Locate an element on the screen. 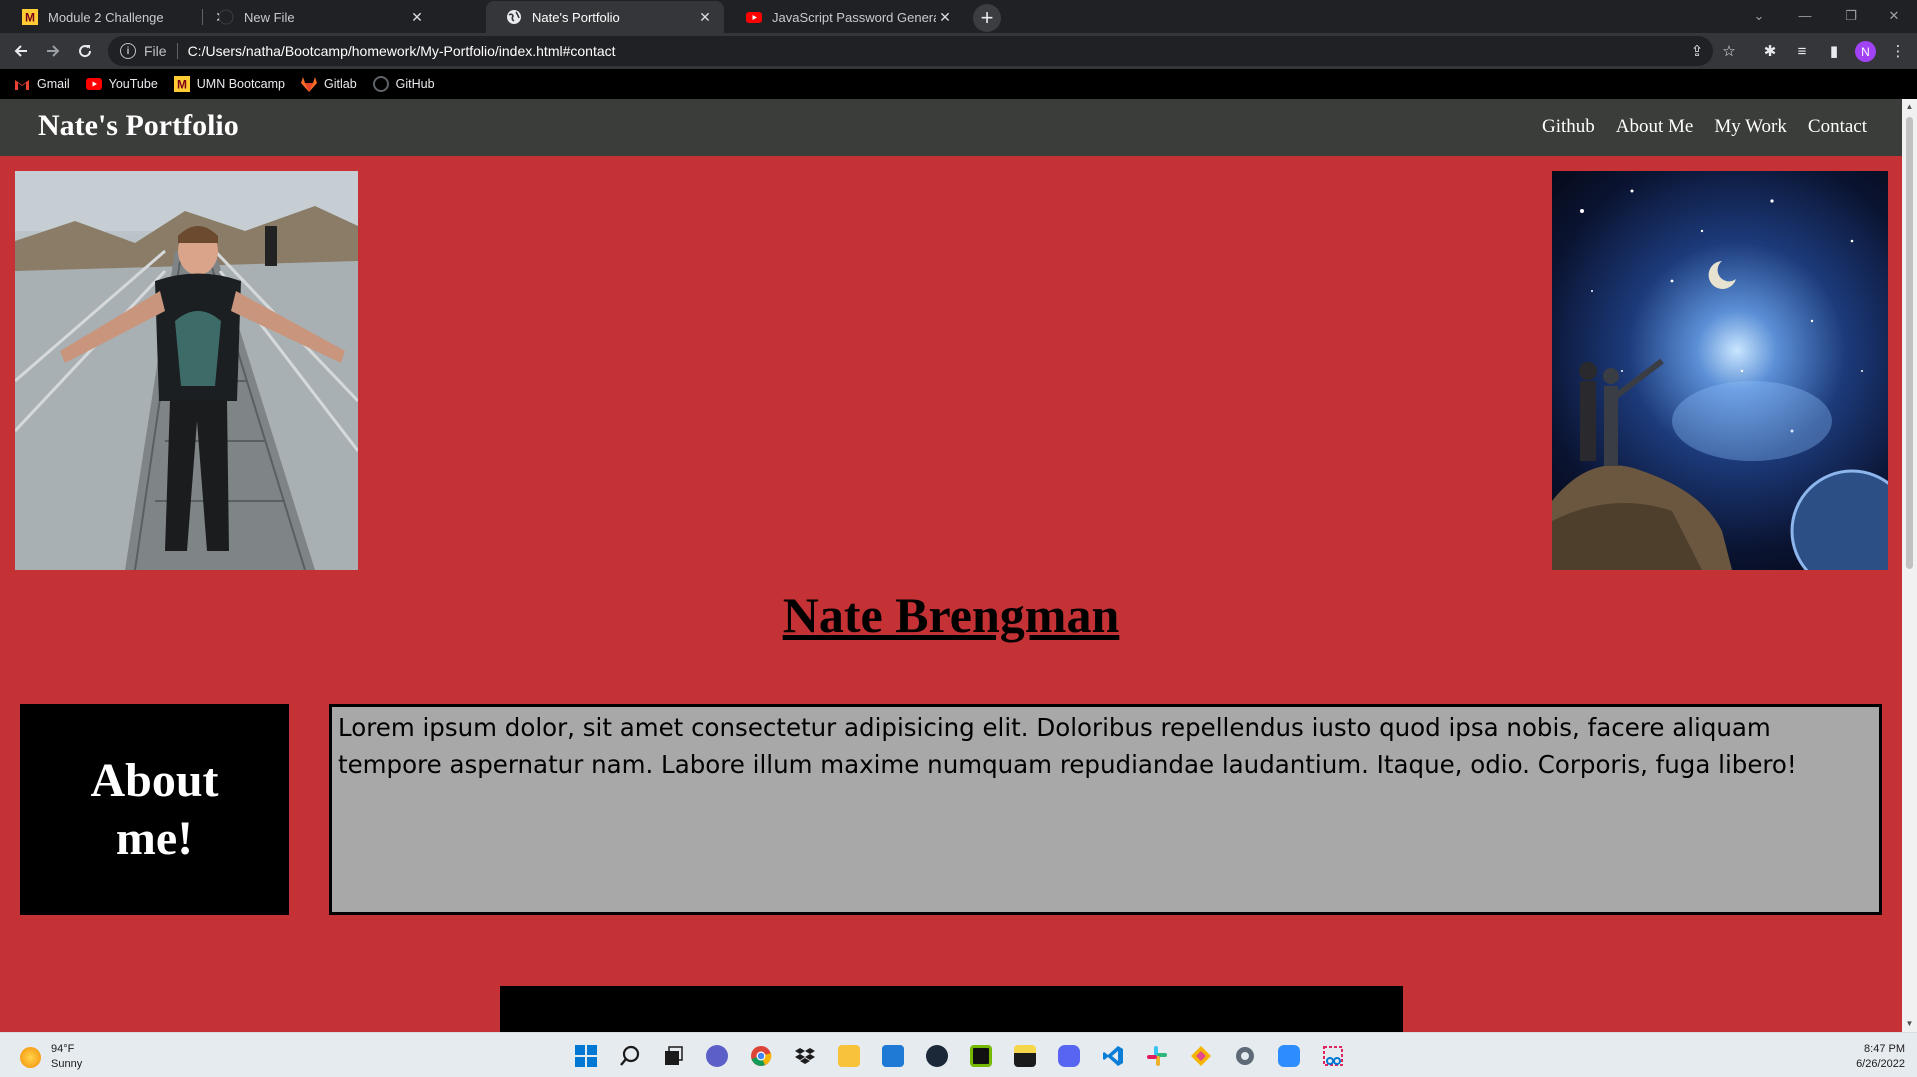 The height and width of the screenshot is (1077, 1917). about-me-box: About me! is located at coordinates (154, 809).